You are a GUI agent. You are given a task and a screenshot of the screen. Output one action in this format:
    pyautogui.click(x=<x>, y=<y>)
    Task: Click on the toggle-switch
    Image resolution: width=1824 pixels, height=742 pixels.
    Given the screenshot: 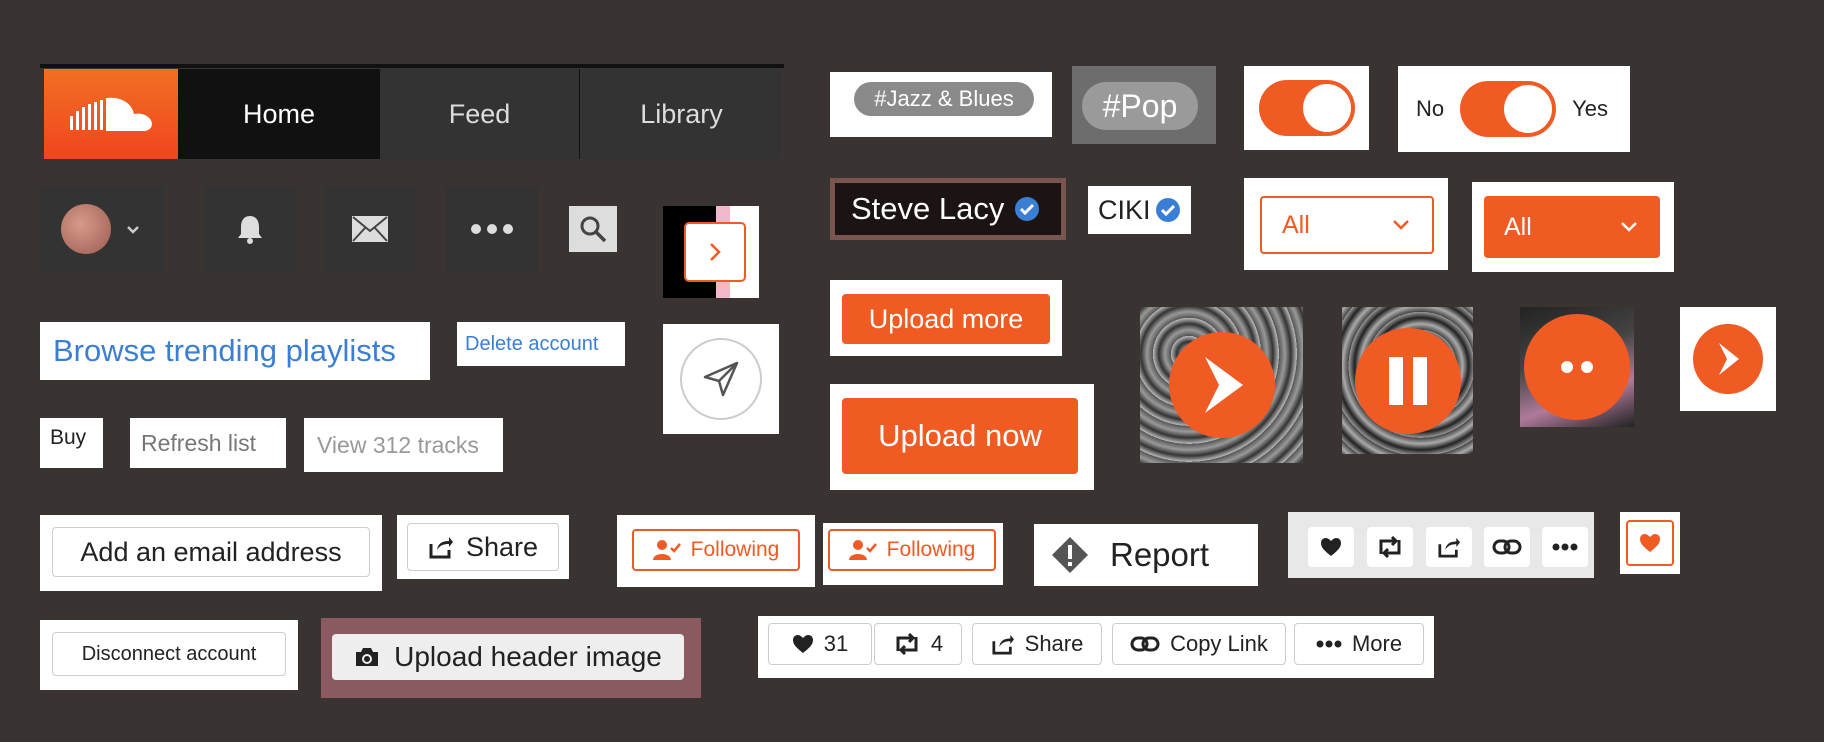 What is the action you would take?
    pyautogui.click(x=1306, y=108)
    